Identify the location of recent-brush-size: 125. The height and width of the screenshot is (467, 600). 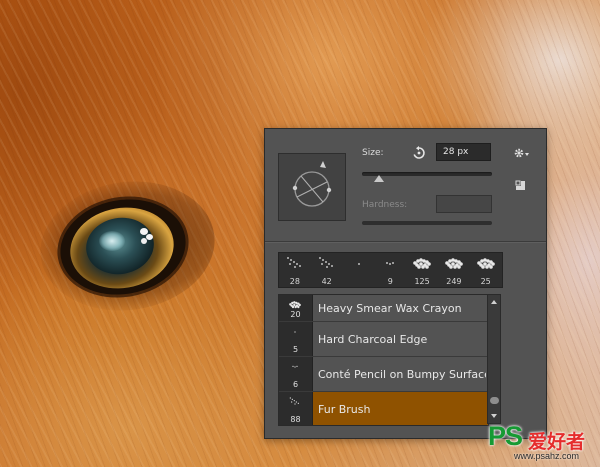
(422, 281).